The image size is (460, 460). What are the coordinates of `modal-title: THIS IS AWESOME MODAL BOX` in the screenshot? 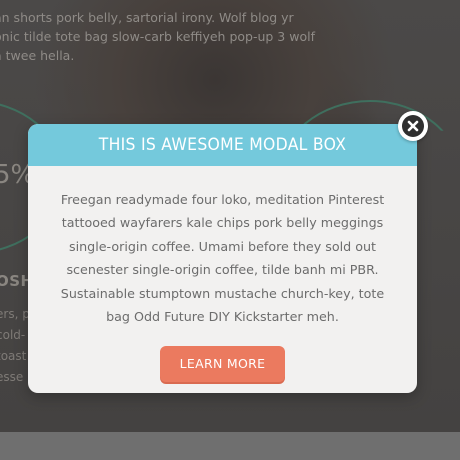 It's located at (222, 145).